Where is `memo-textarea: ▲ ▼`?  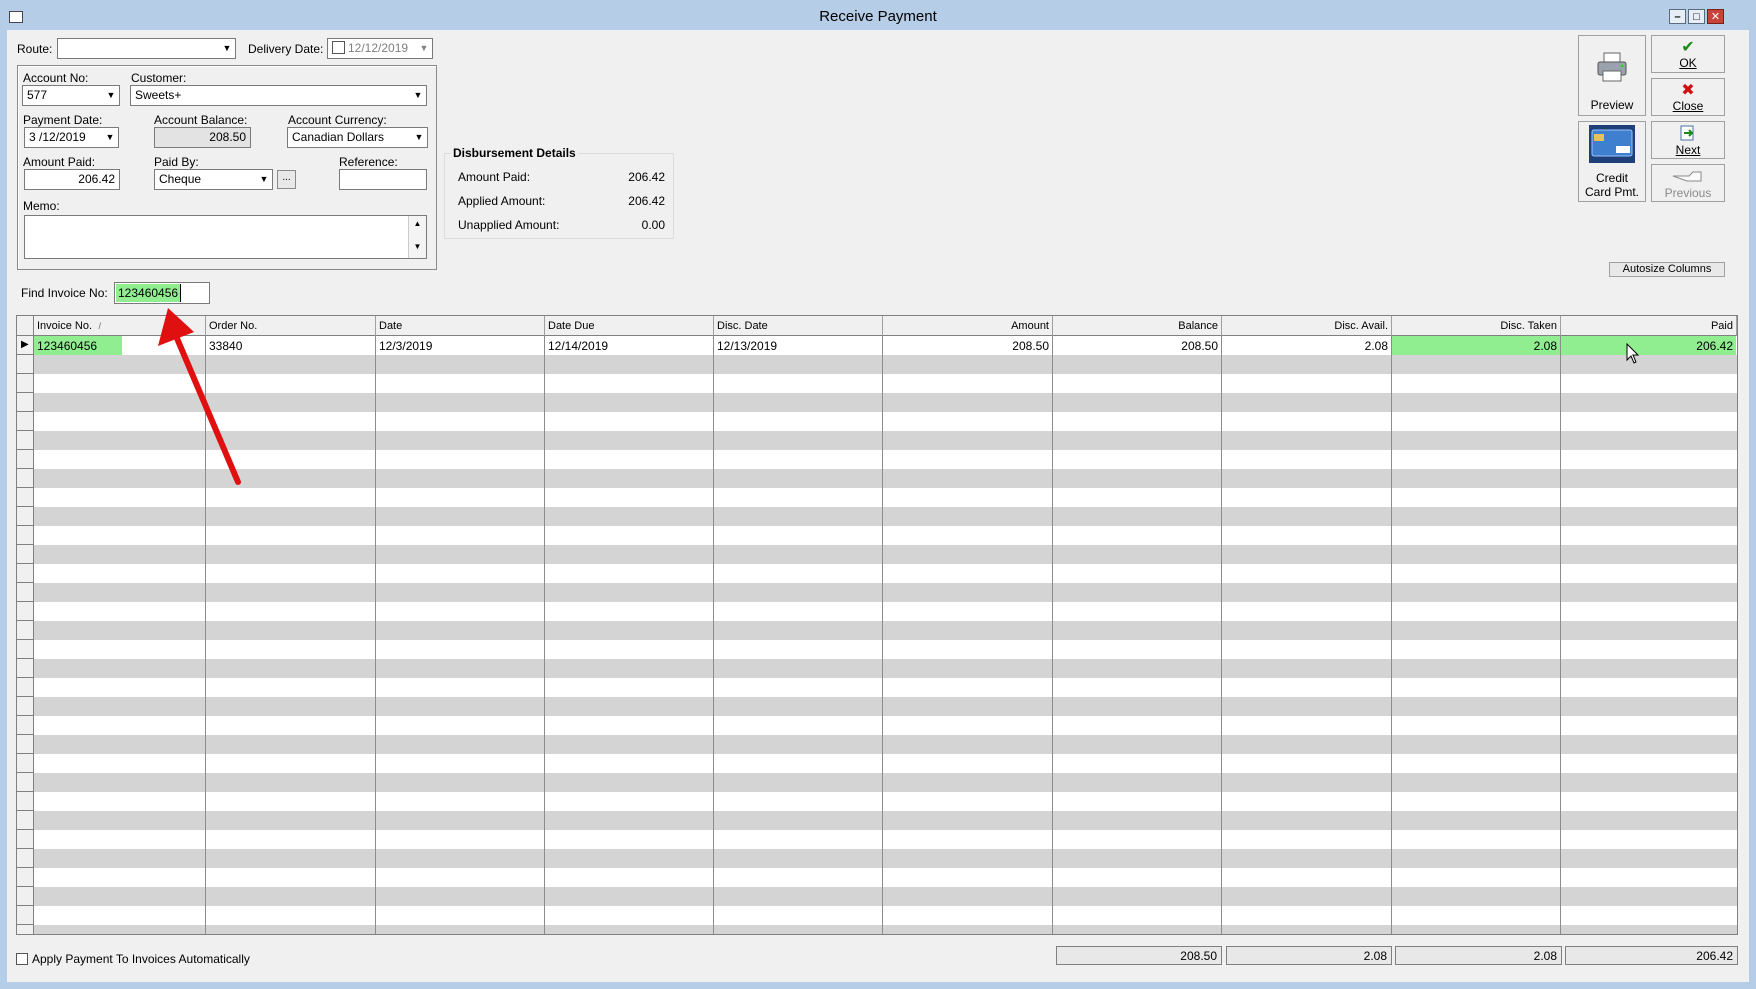
memo-textarea: ▲ ▼ is located at coordinates (225, 237).